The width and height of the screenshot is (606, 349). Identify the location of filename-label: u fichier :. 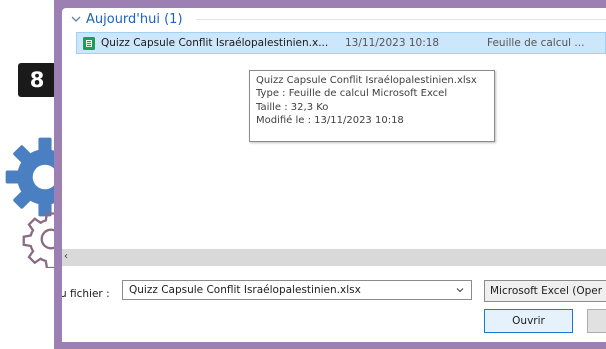
(86, 294).